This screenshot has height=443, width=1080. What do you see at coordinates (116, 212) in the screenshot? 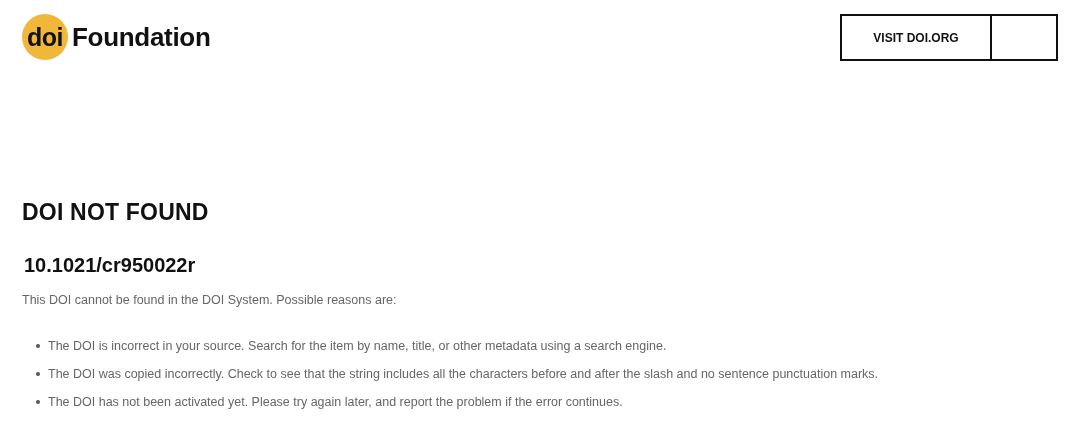
I see `page-title: DOI NOT FOUND` at bounding box center [116, 212].